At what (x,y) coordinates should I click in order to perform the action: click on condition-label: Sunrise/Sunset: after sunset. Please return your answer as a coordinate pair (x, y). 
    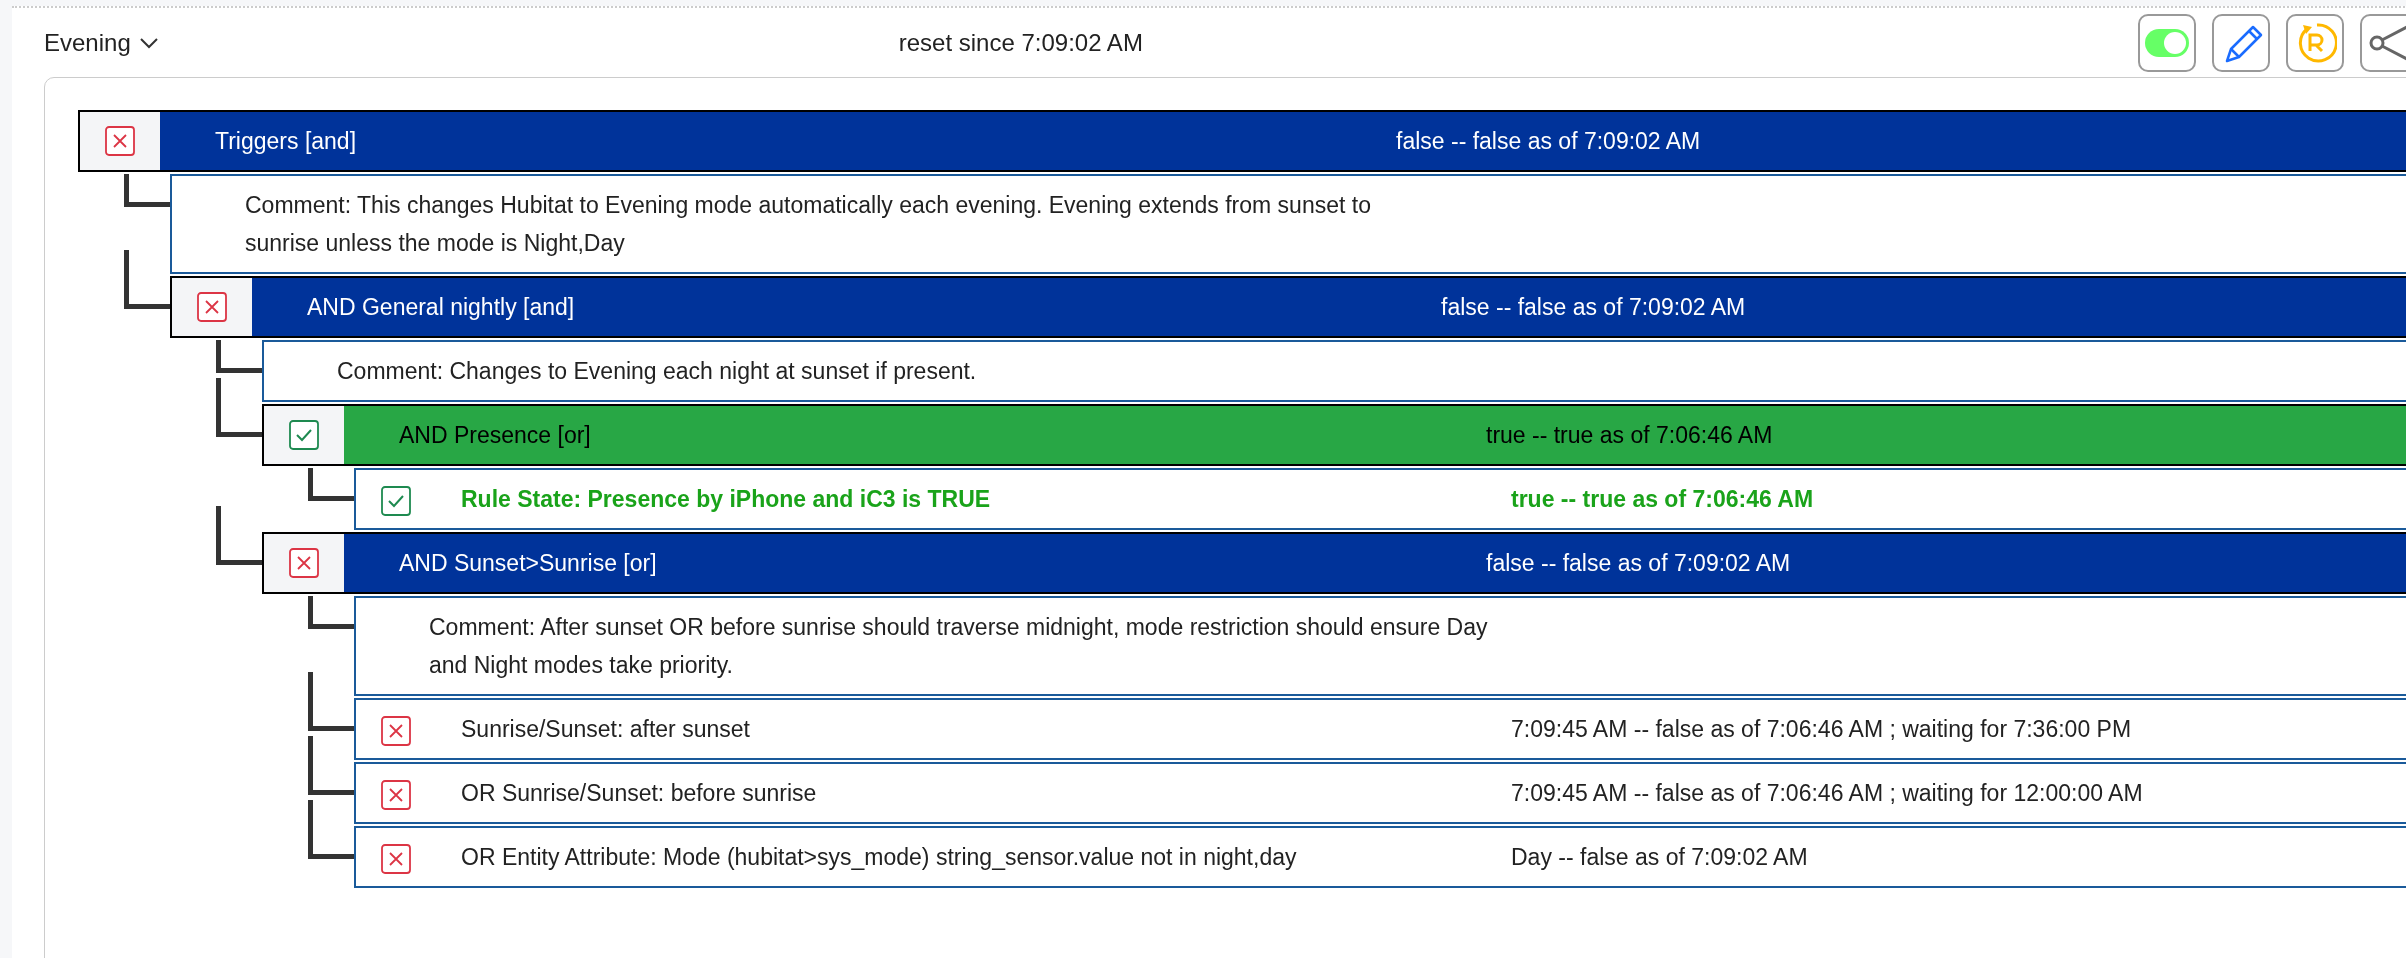
    Looking at the image, I should click on (606, 729).